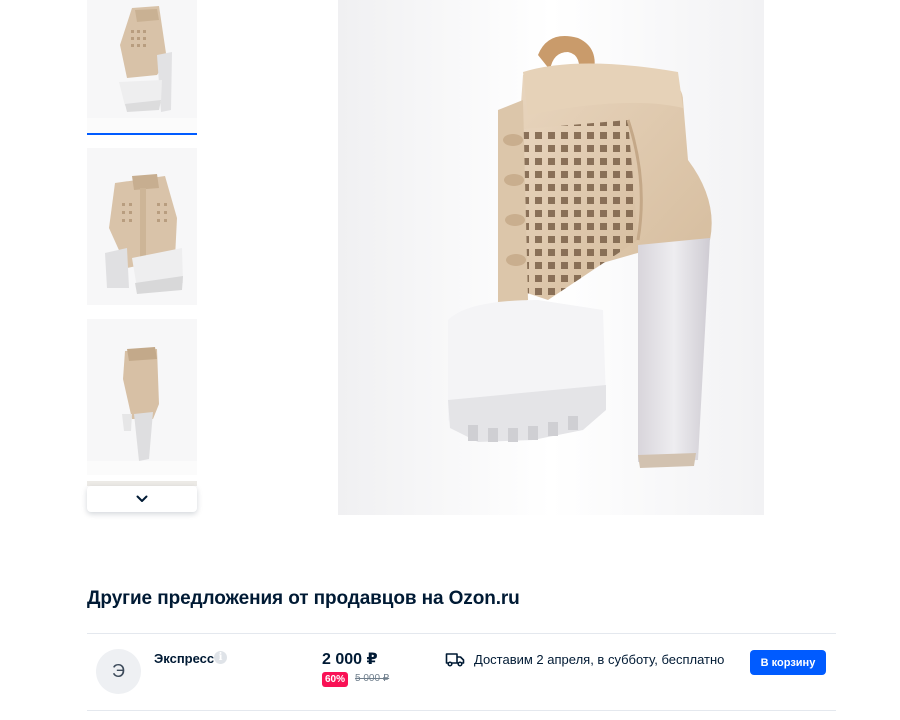  I want to click on shoe-back-thumbnail-image, so click(142, 67).